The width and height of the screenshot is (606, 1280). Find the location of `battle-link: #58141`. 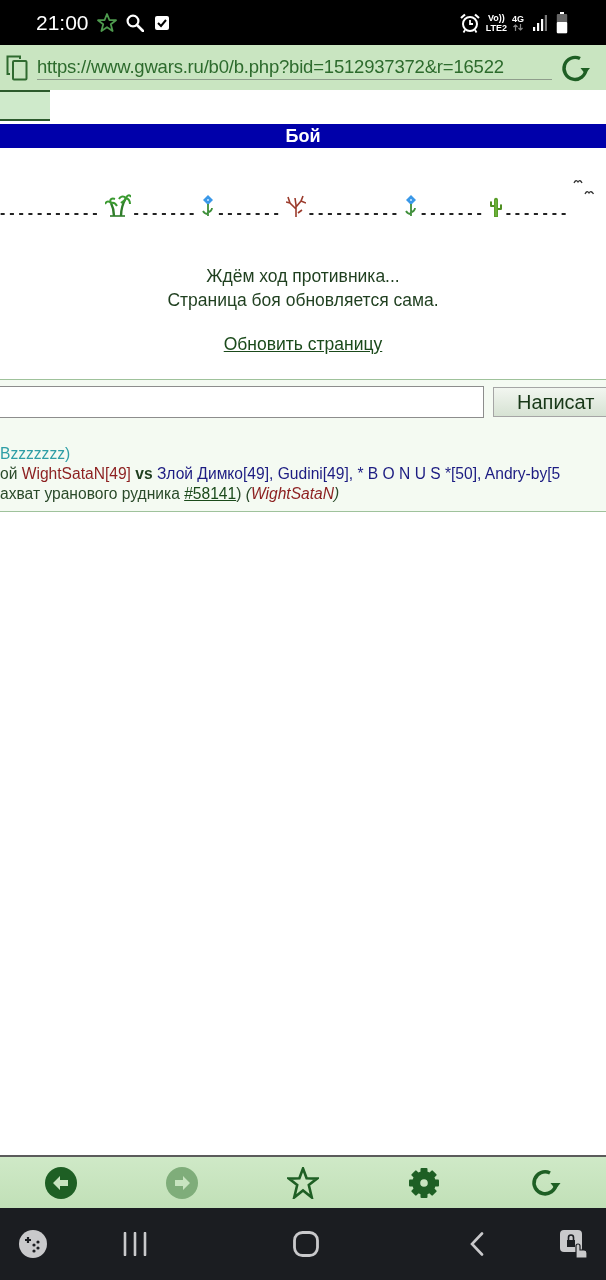

battle-link: #58141 is located at coordinates (210, 493).